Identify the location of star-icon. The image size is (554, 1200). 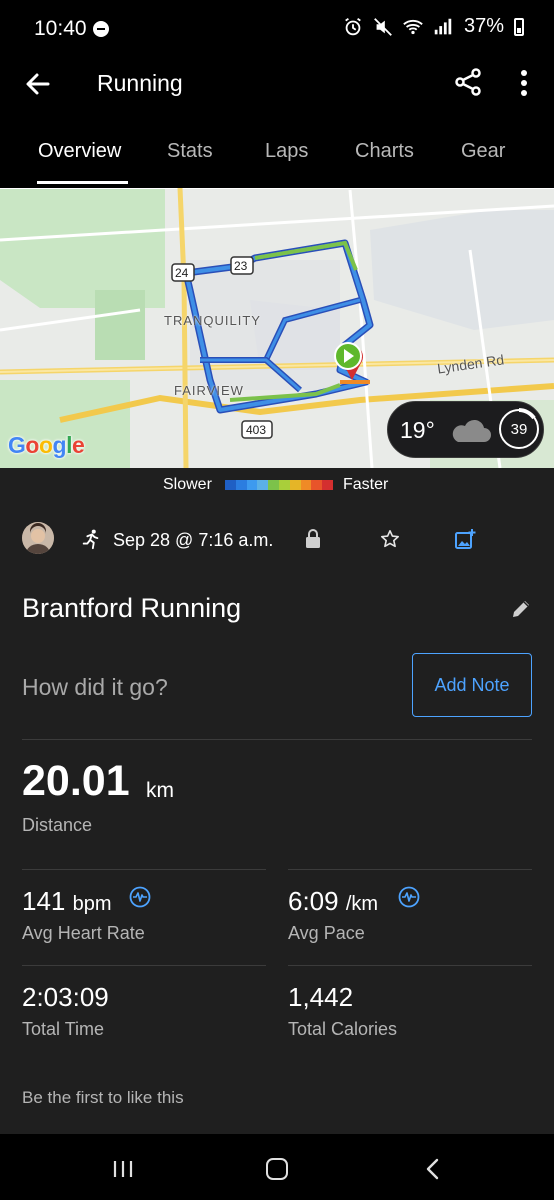
(390, 539).